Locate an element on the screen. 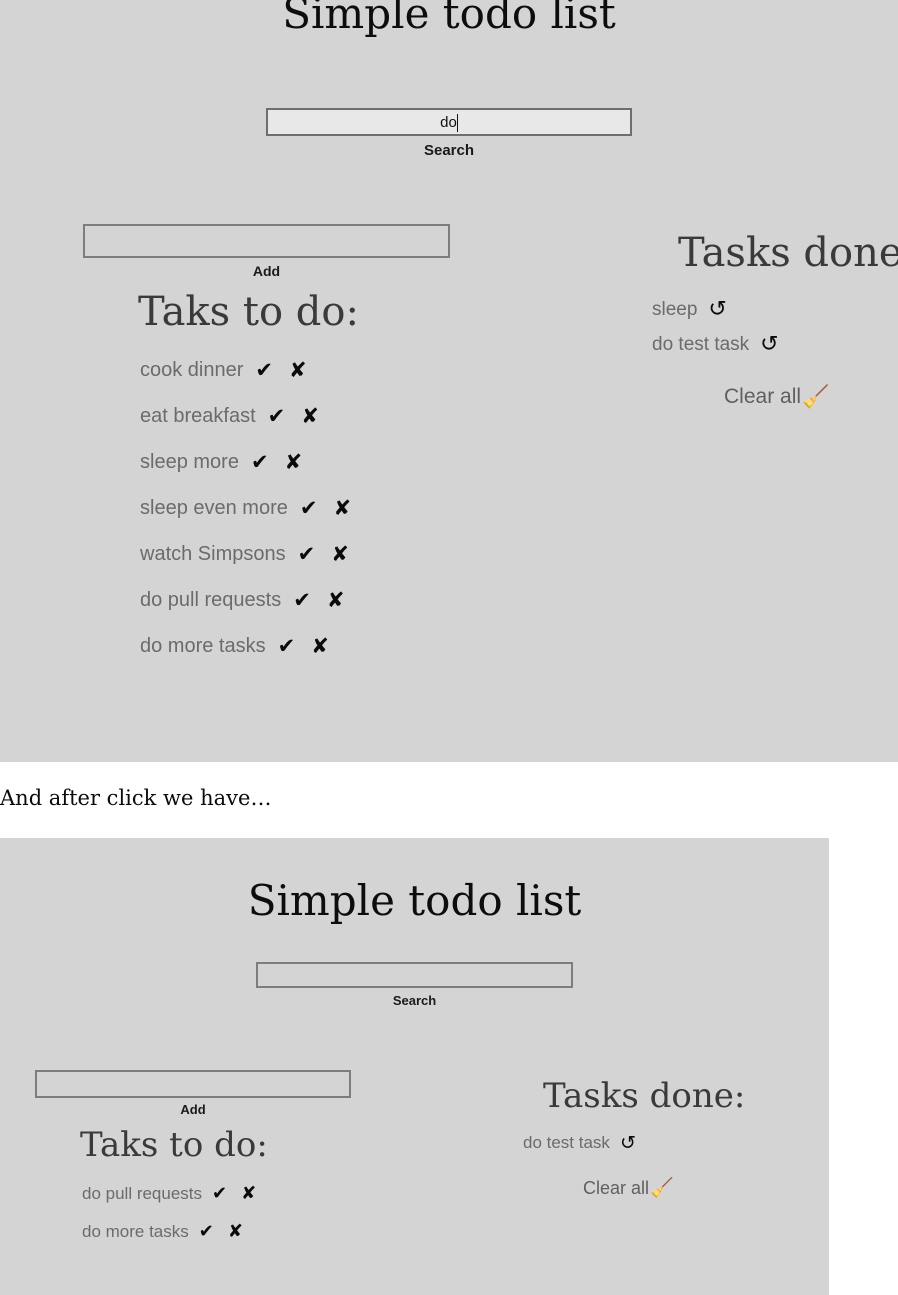  text-caret is located at coordinates (457, 123).